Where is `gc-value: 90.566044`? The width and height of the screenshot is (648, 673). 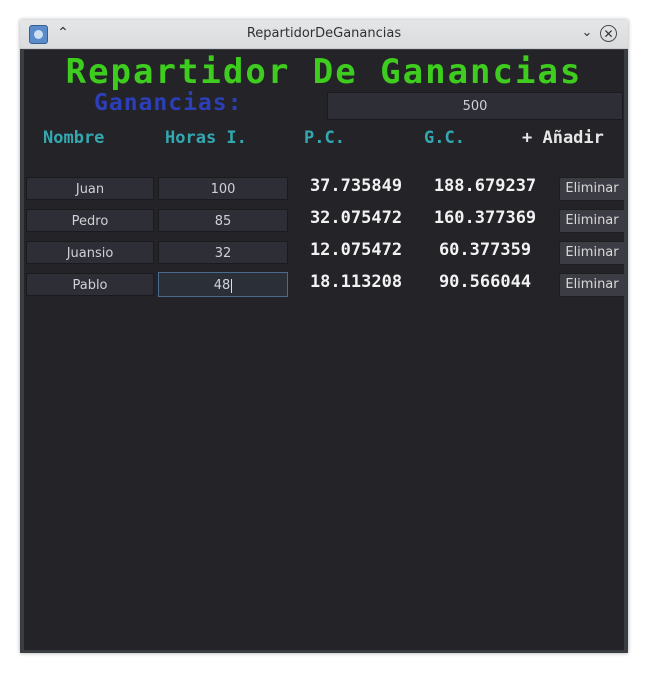 gc-value: 90.566044 is located at coordinates (485, 282).